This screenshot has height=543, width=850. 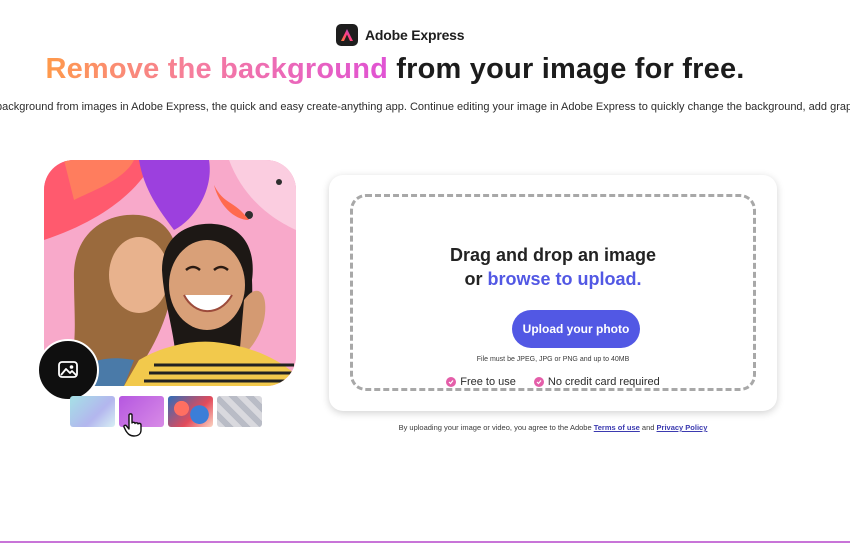 What do you see at coordinates (553, 255) in the screenshot?
I see `dropzone-title-line1: Drag and drop an image` at bounding box center [553, 255].